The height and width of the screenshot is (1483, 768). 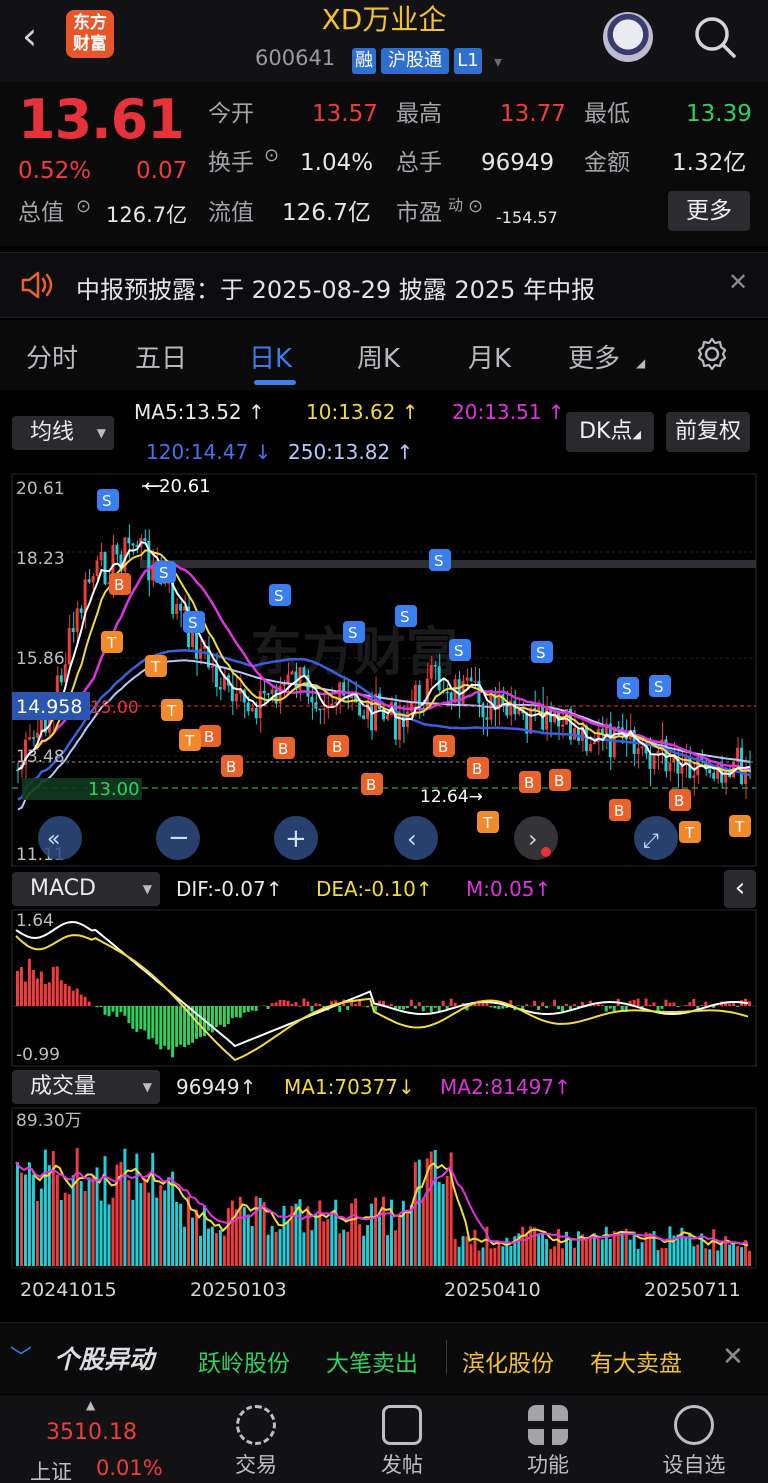 What do you see at coordinates (345, 114) in the screenshot?
I see `open-value: 13.57` at bounding box center [345, 114].